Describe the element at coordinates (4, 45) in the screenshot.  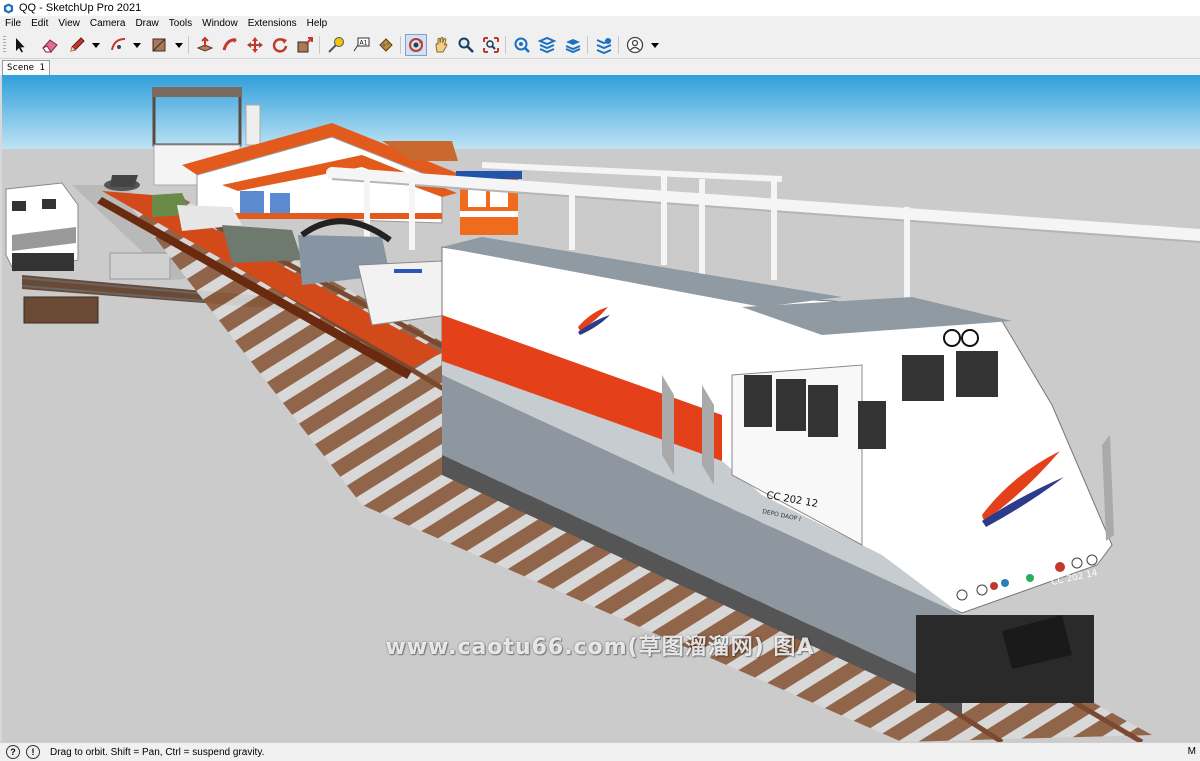
I see `toolbar-grip` at that location.